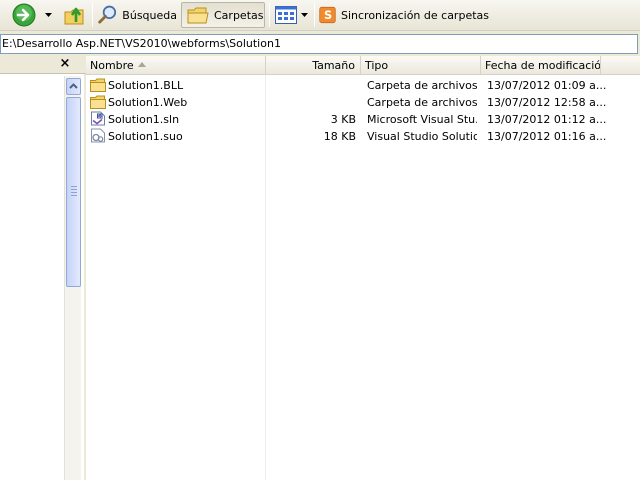  What do you see at coordinates (24, 15) in the screenshot?
I see `forward-arrow-icon` at bounding box center [24, 15].